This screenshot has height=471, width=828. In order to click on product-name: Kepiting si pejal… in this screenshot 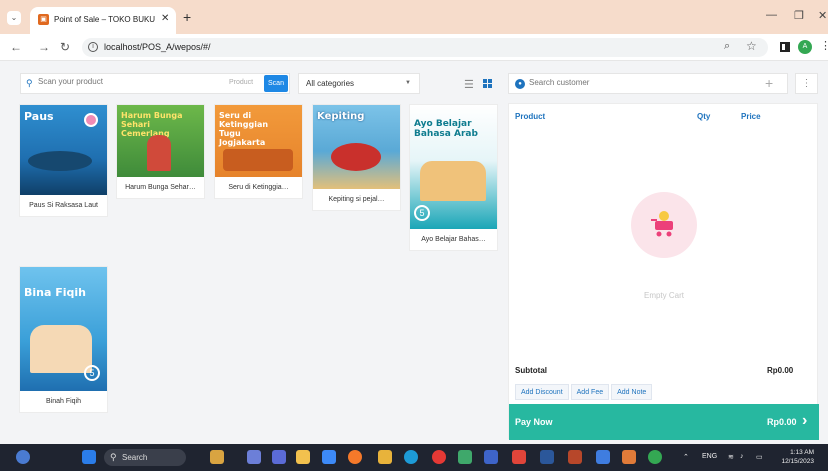, I will do `click(356, 199)`.